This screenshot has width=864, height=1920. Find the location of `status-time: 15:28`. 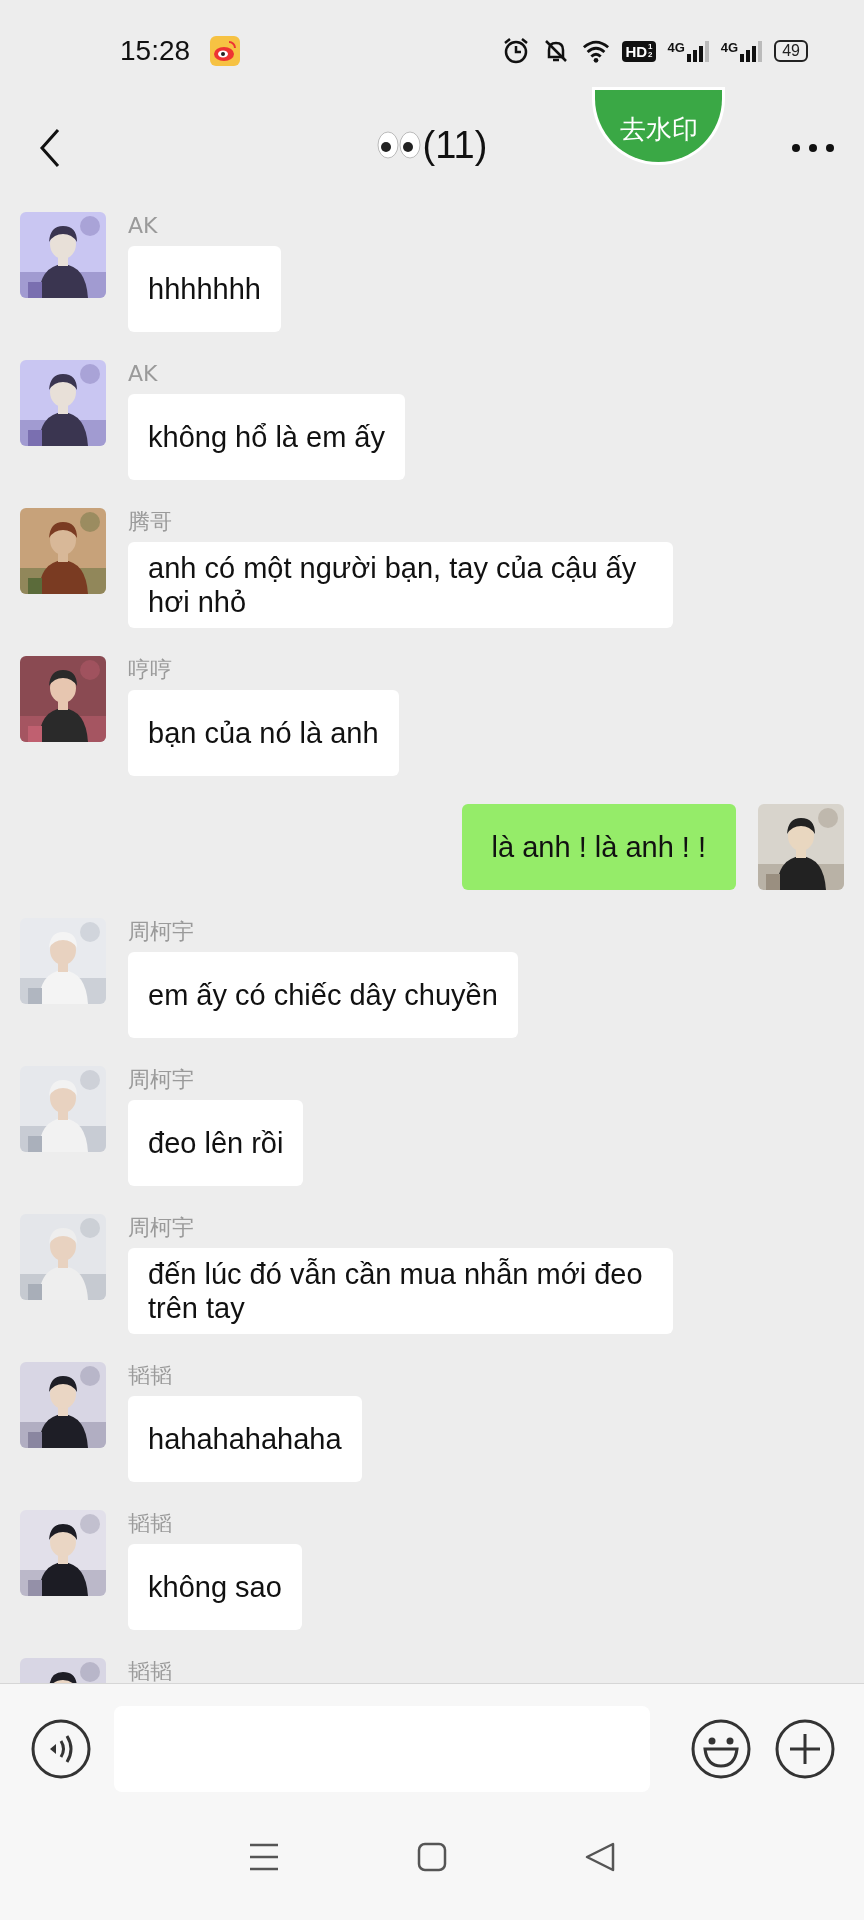

status-time: 15:28 is located at coordinates (155, 51).